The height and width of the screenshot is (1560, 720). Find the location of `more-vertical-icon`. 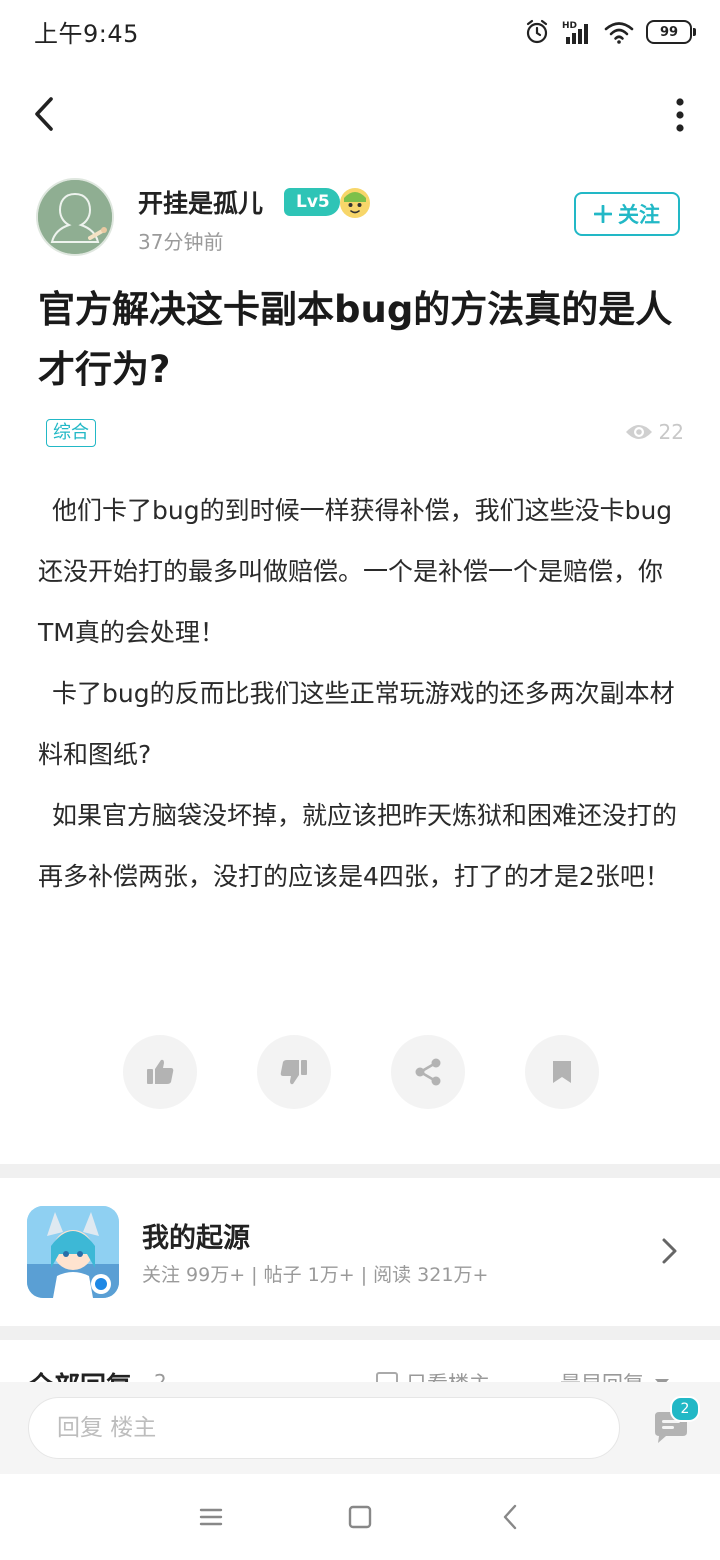

more-vertical-icon is located at coordinates (680, 115).